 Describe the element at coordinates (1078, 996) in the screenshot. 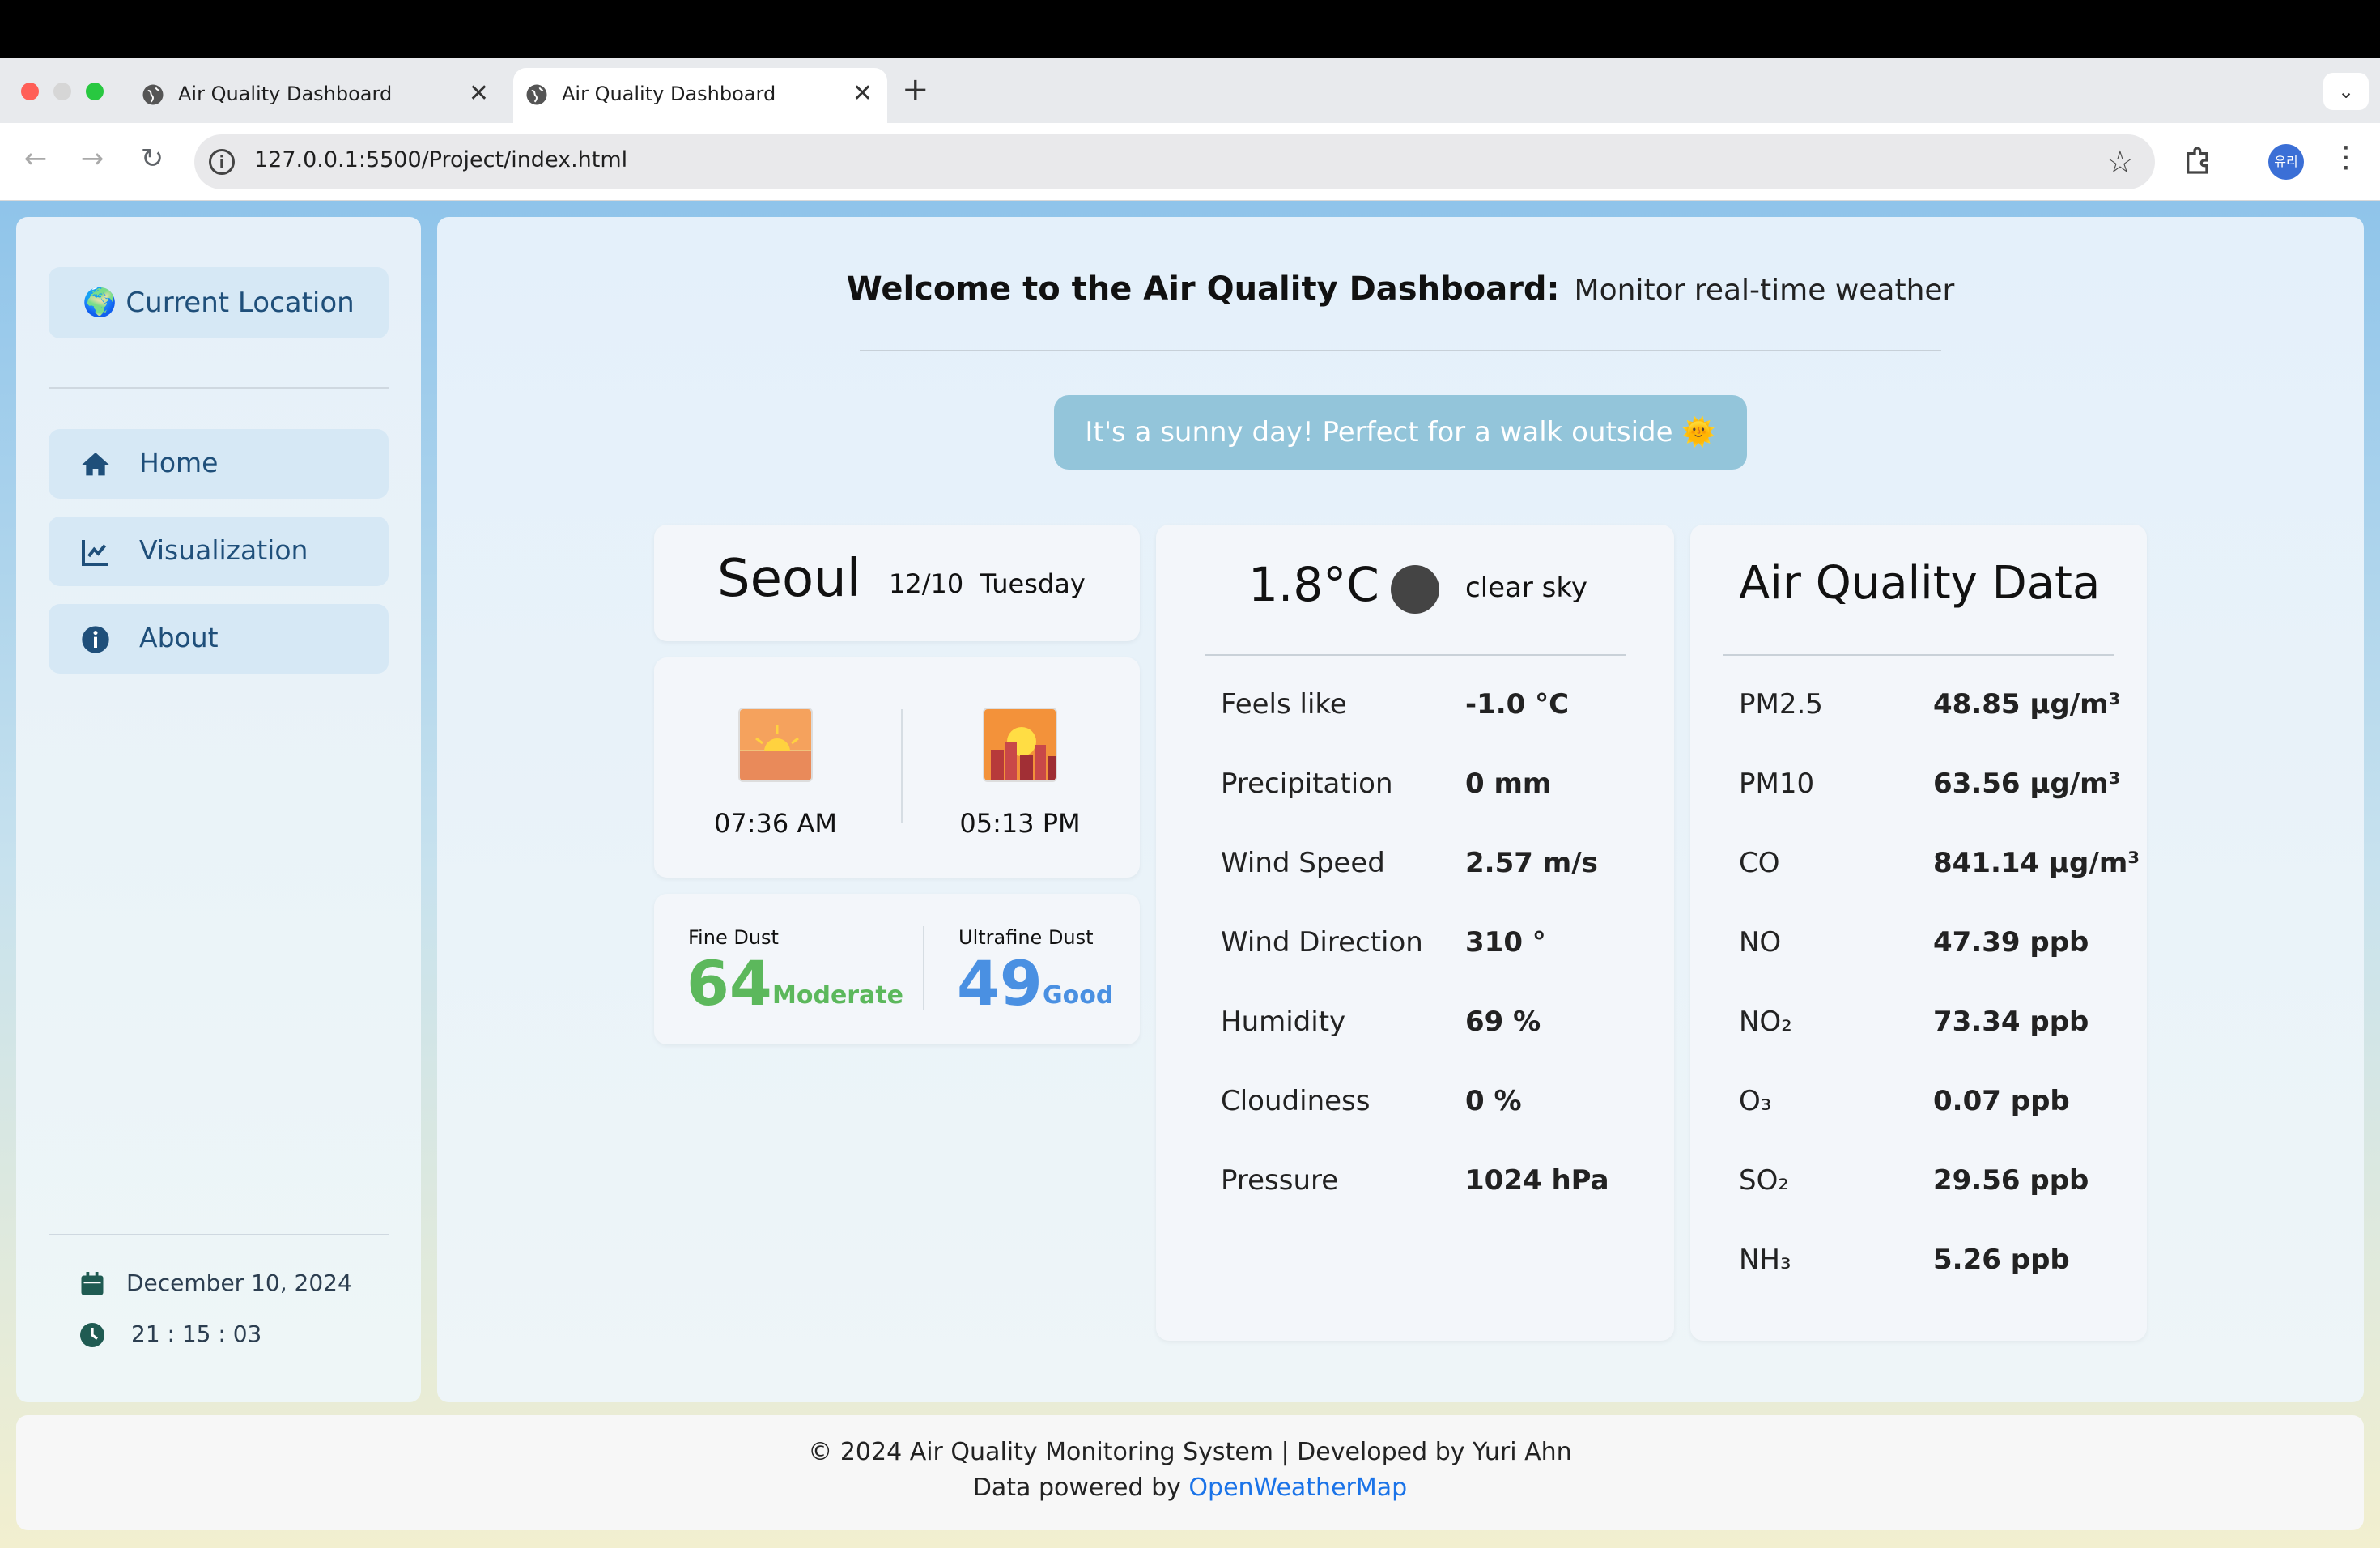

I see `ultrafine-dust-status: Good` at that location.